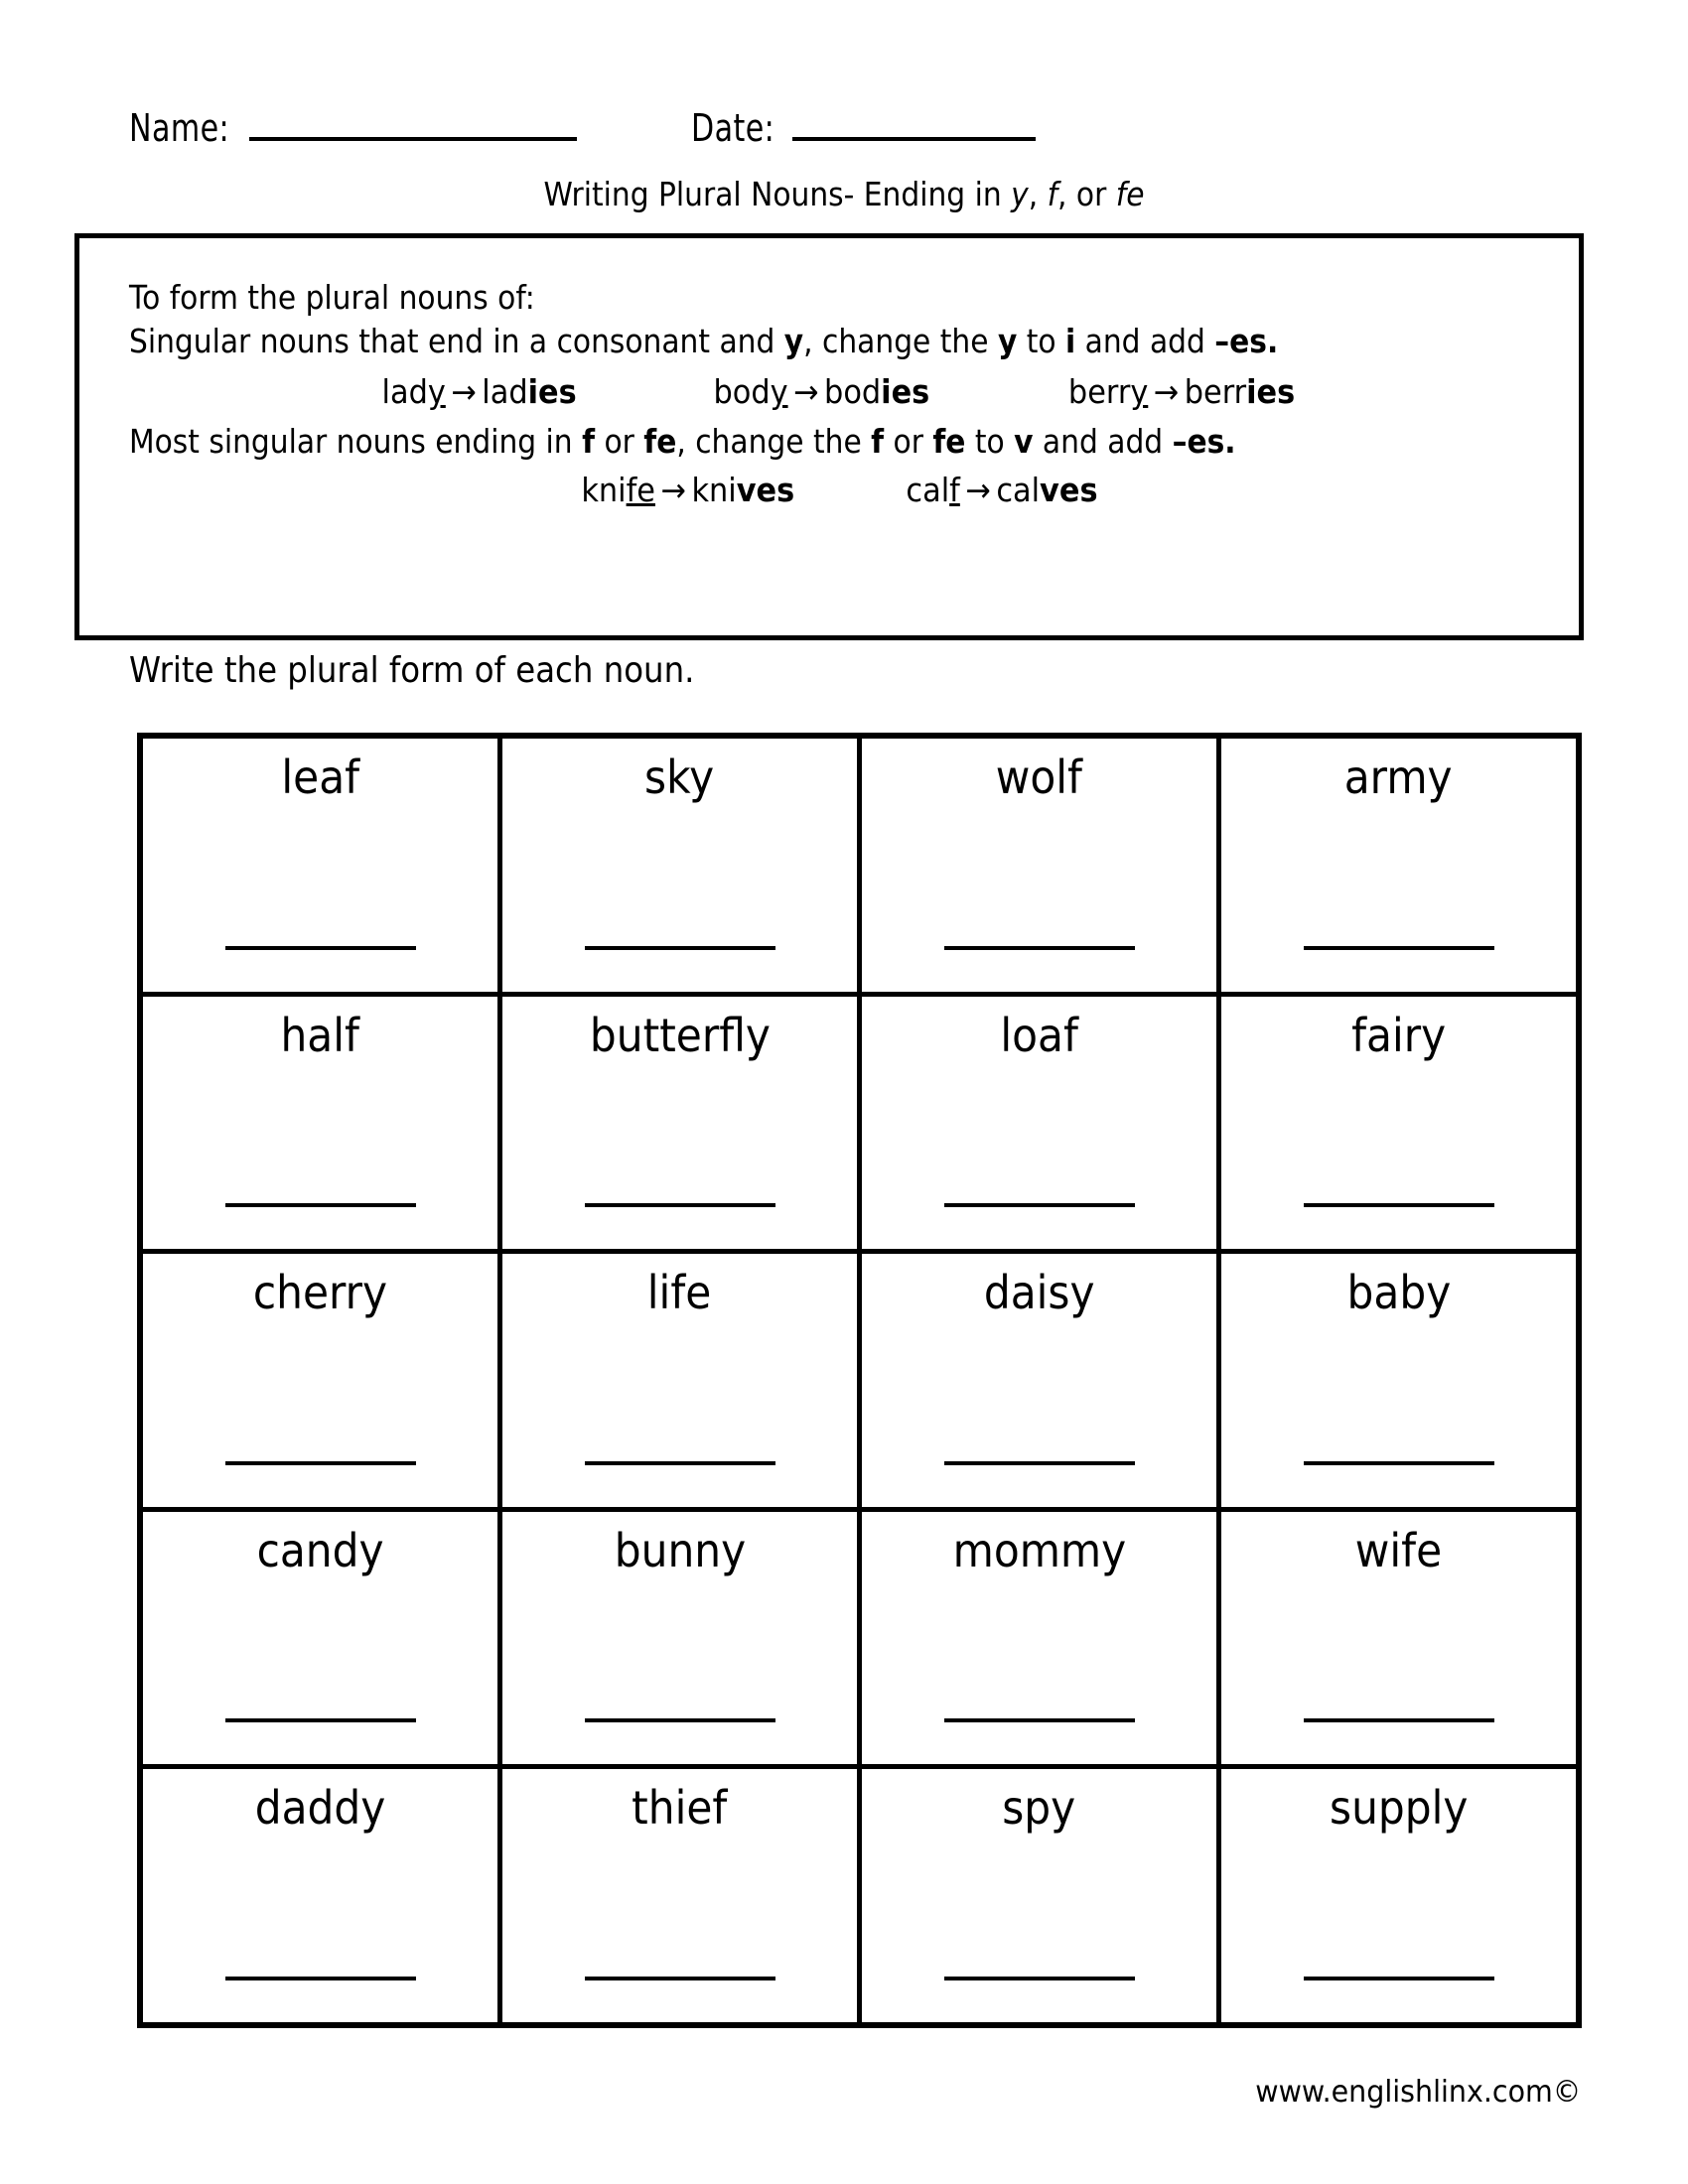 This screenshot has width=1688, height=2184. Describe the element at coordinates (1039, 777) in the screenshot. I see `noun-word: wolf` at that location.